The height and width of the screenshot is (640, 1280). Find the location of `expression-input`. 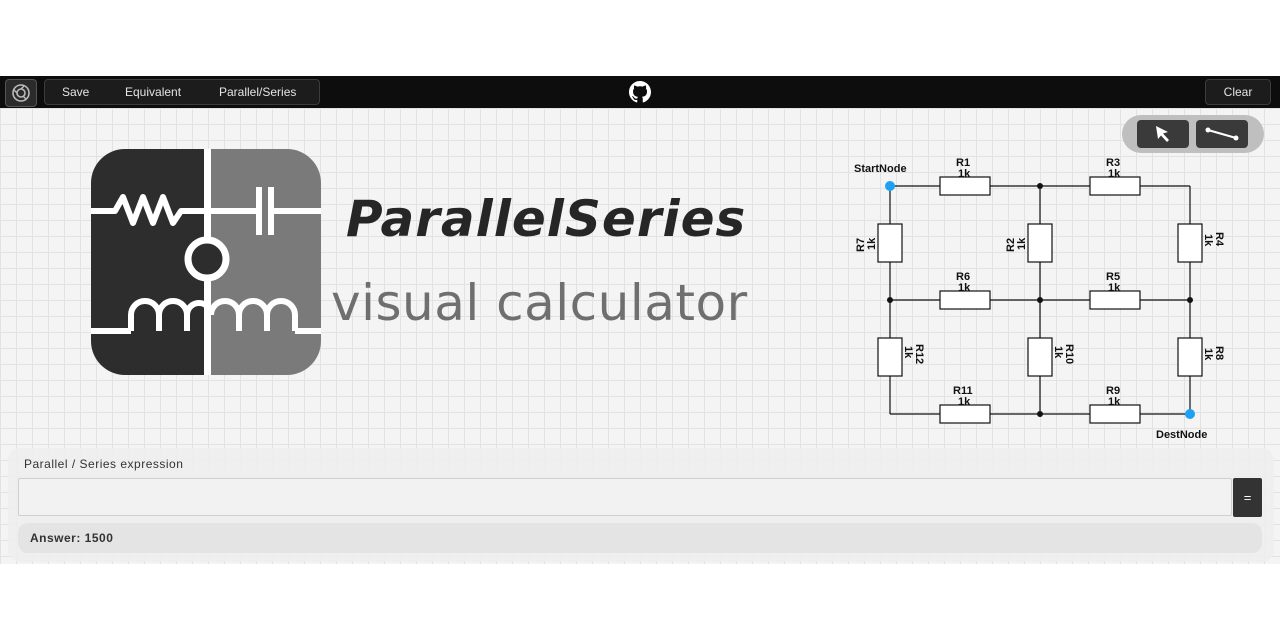

expression-input is located at coordinates (625, 497).